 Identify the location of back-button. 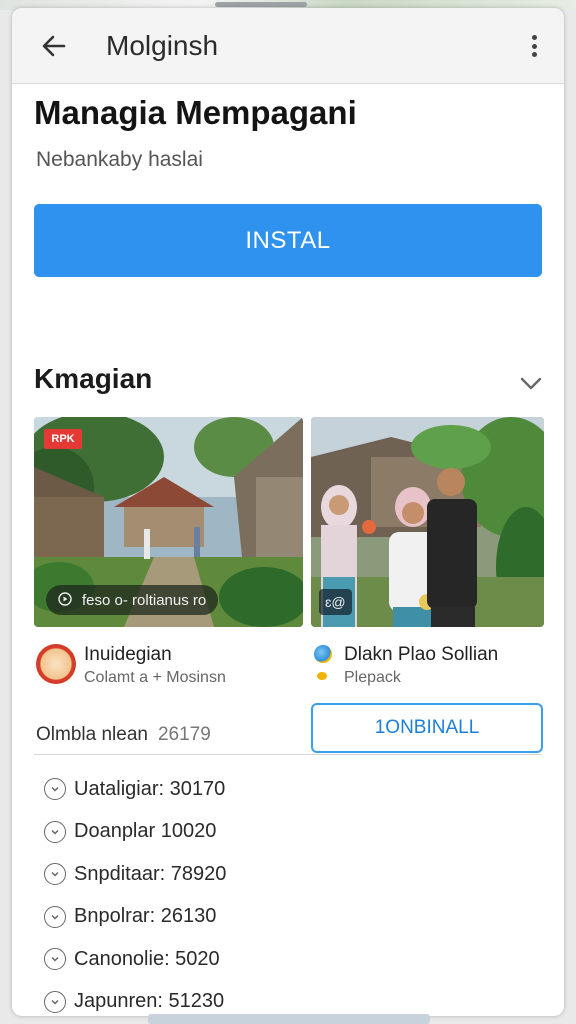
(54, 46).